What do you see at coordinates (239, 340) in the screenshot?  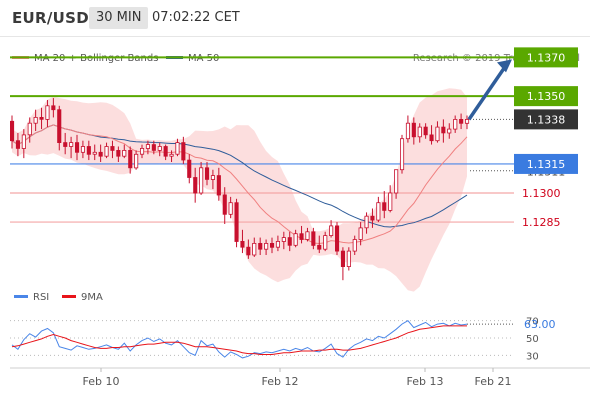 I see `rsi-9ma-line` at bounding box center [239, 340].